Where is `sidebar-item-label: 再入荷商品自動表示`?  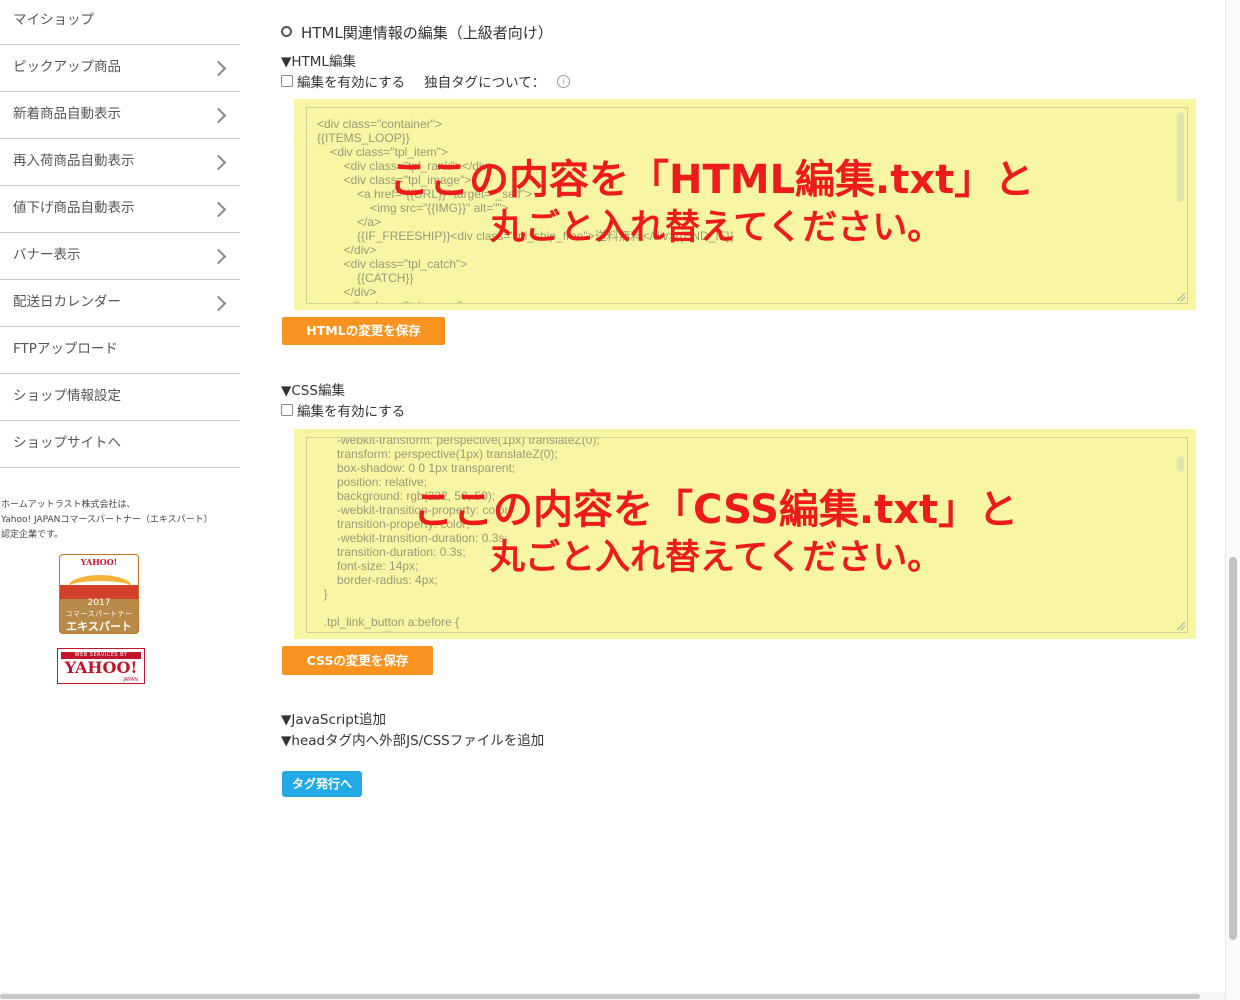 sidebar-item-label: 再入荷商品自動表示 is located at coordinates (74, 161).